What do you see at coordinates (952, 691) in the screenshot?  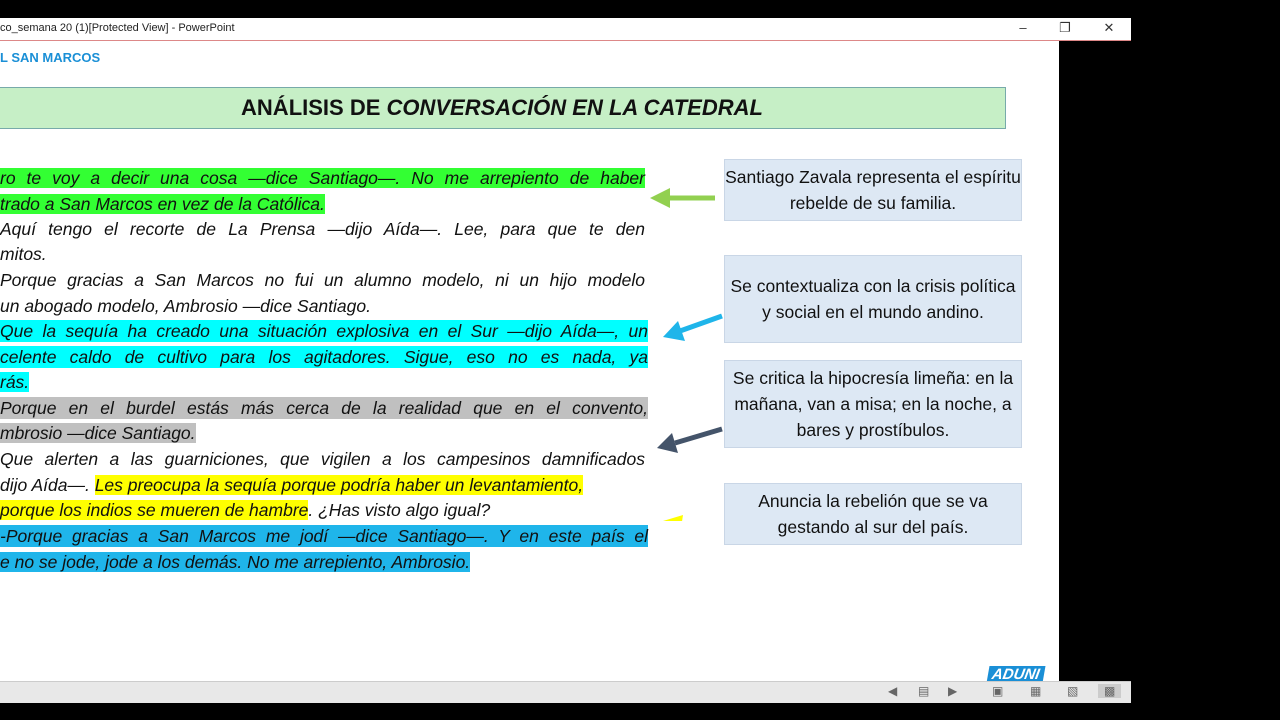 I see `next-slide-icon: ▶` at bounding box center [952, 691].